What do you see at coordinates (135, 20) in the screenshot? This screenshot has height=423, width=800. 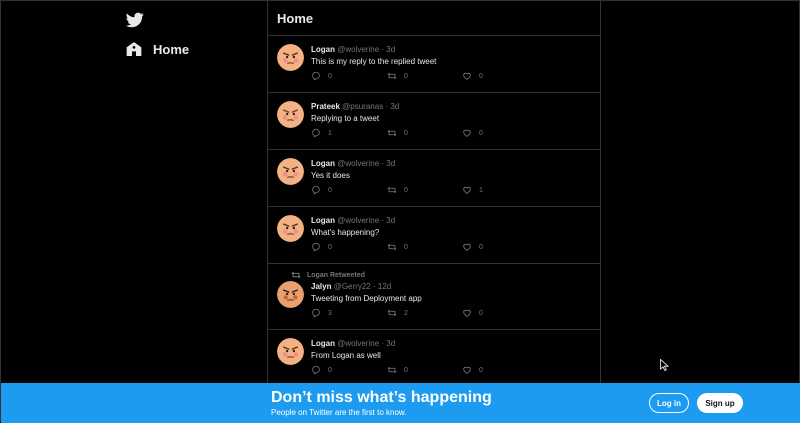 I see `twitter-bird-icon` at bounding box center [135, 20].